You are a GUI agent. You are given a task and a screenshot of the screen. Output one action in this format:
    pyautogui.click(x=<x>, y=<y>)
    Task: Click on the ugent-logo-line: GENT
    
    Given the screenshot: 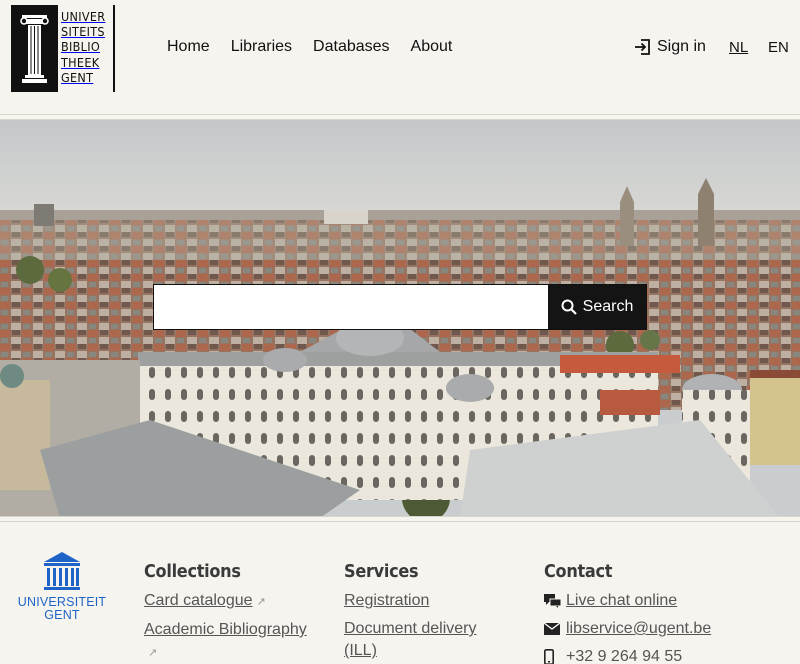 What is the action you would take?
    pyautogui.click(x=62, y=615)
    